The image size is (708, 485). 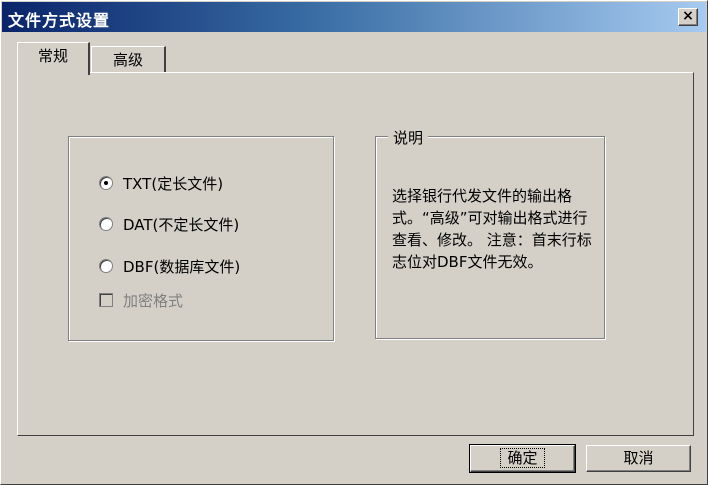 I want to click on radio-txt: TXT(定长文件), so click(x=161, y=183).